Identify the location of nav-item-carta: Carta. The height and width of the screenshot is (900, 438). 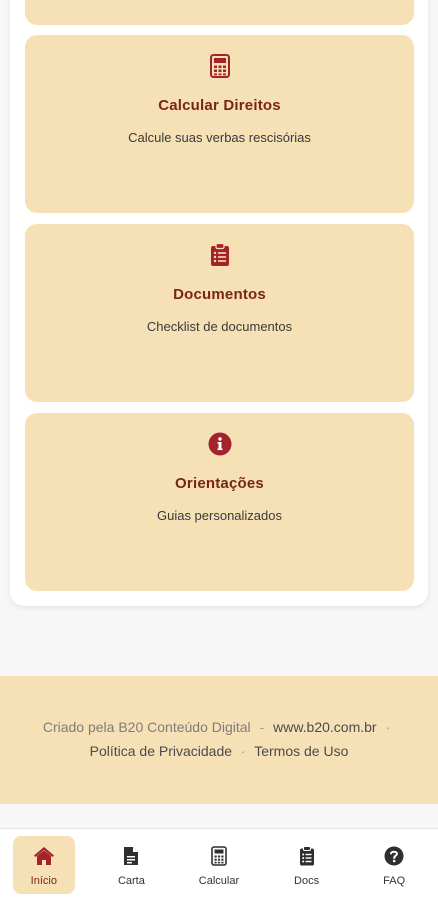
(131, 865).